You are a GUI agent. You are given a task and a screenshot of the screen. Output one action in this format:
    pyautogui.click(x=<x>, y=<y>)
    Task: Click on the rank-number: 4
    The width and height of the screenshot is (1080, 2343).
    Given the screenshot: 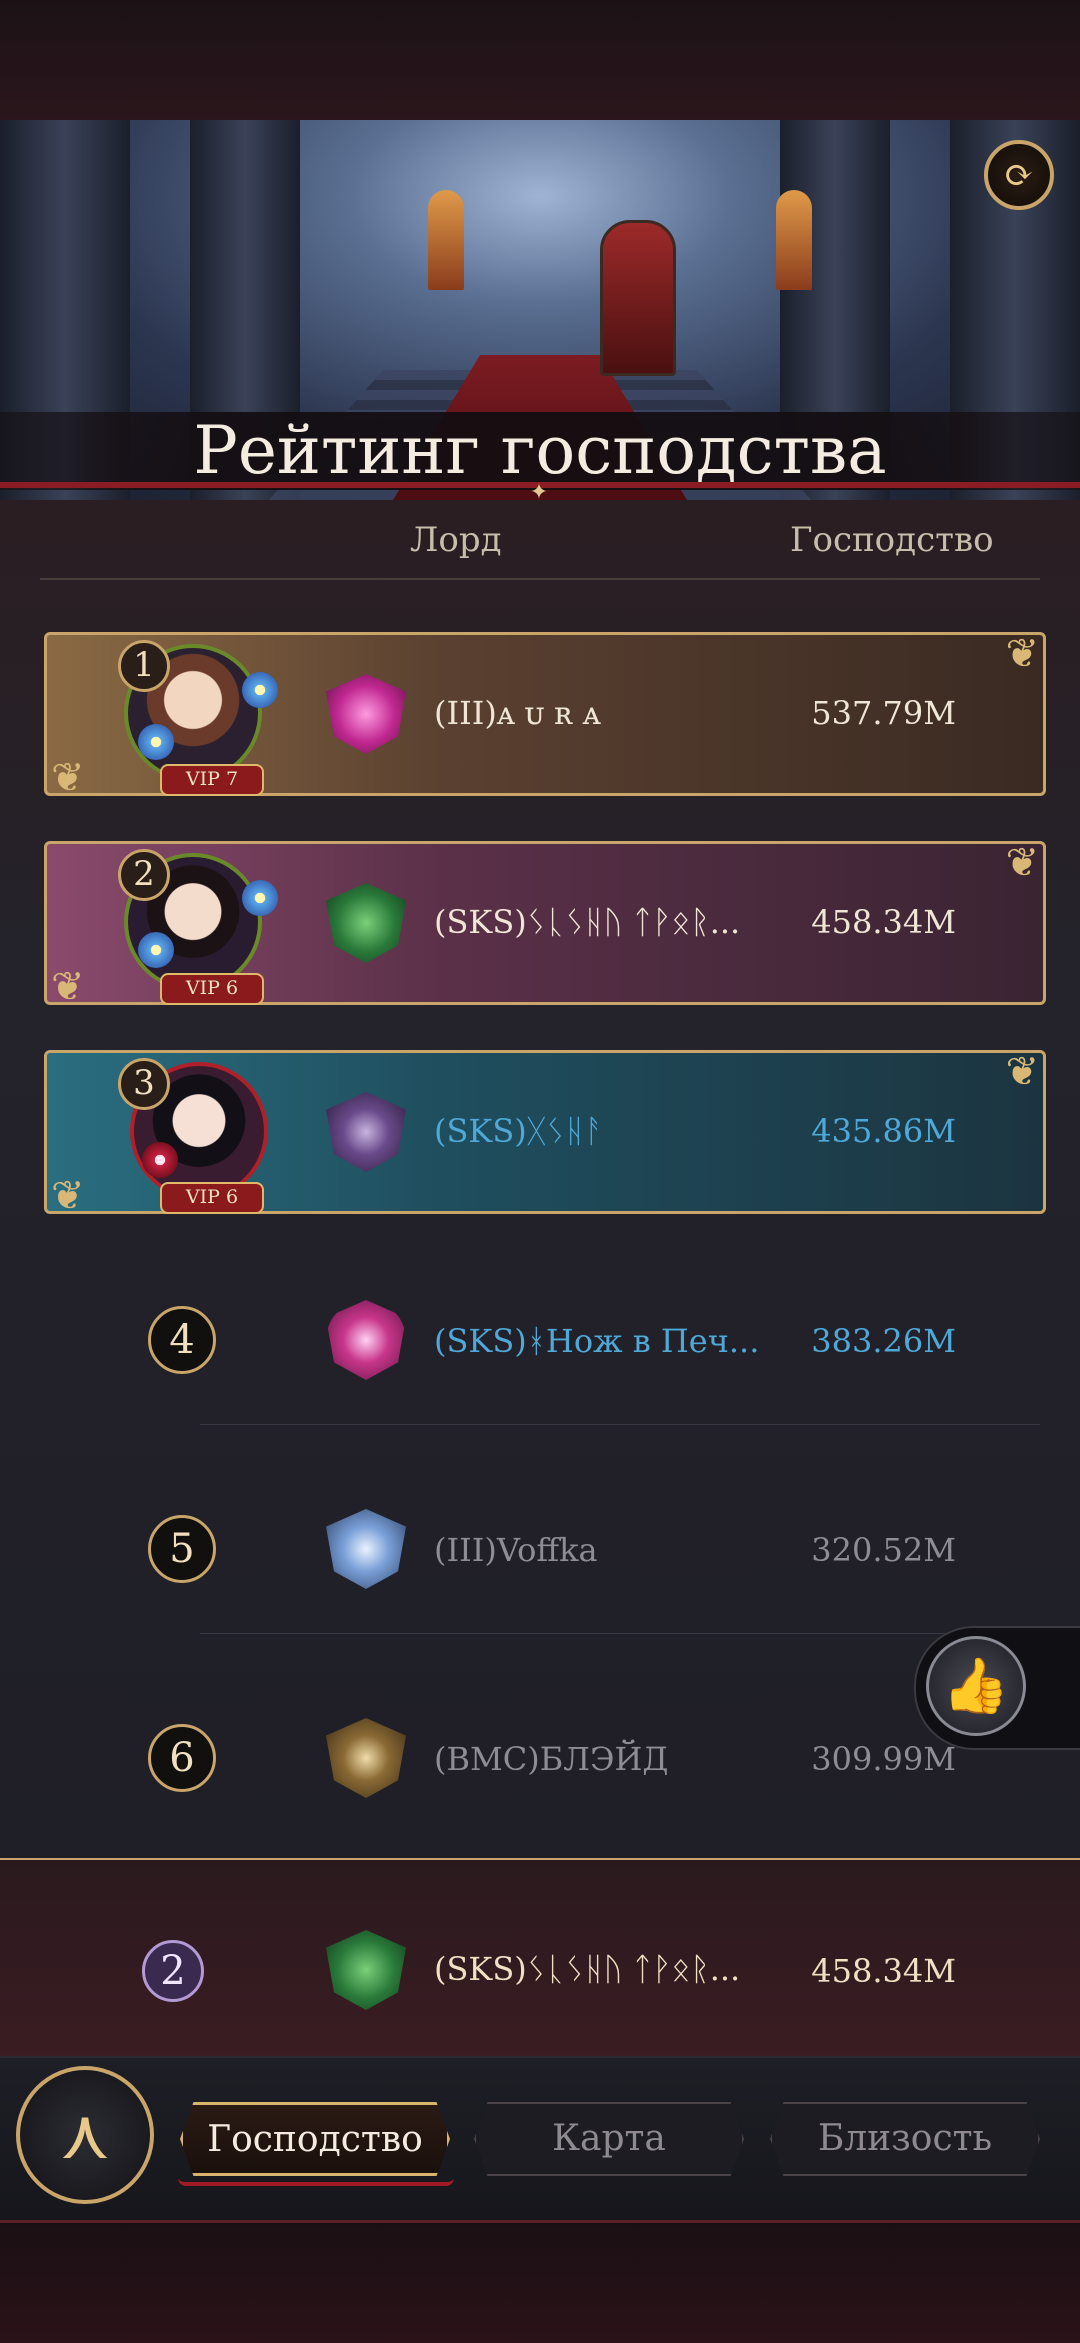 What is the action you would take?
    pyautogui.click(x=182, y=1340)
    